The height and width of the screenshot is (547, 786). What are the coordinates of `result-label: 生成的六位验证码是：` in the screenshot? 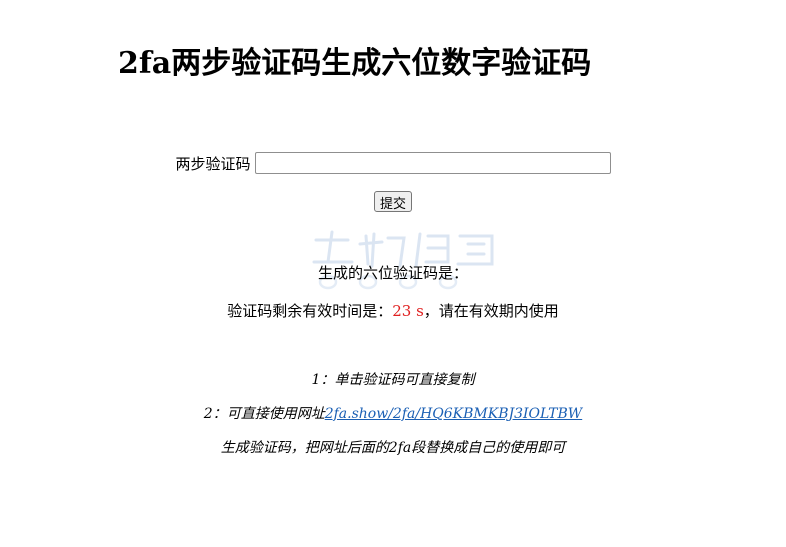 It's located at (392, 273).